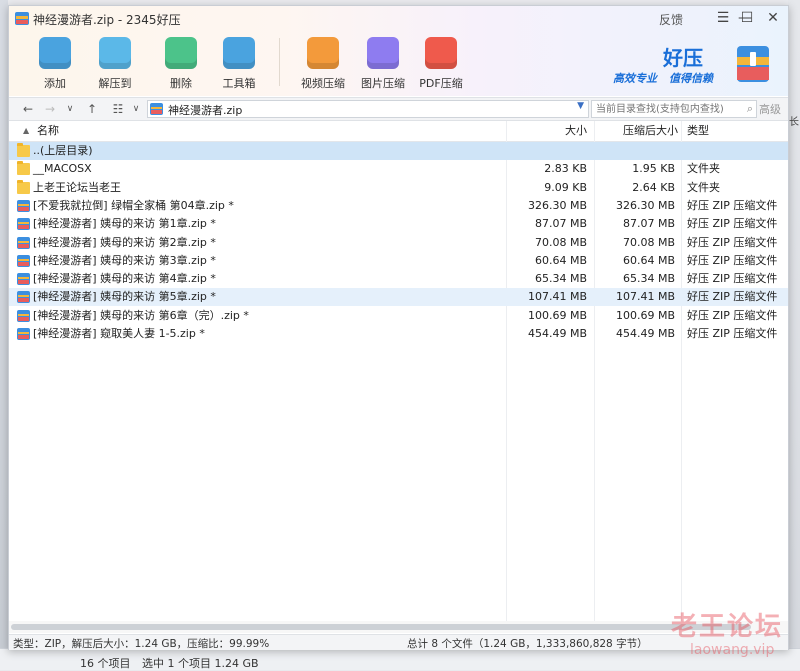 Image resolution: width=800 pixels, height=671 pixels. What do you see at coordinates (698, 131) in the screenshot?
I see `column-type: 类型` at bounding box center [698, 131].